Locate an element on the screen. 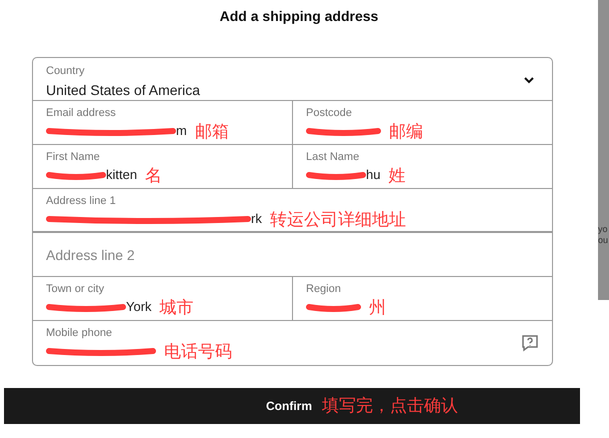  form-field: First Name kitten 名 is located at coordinates (162, 166).